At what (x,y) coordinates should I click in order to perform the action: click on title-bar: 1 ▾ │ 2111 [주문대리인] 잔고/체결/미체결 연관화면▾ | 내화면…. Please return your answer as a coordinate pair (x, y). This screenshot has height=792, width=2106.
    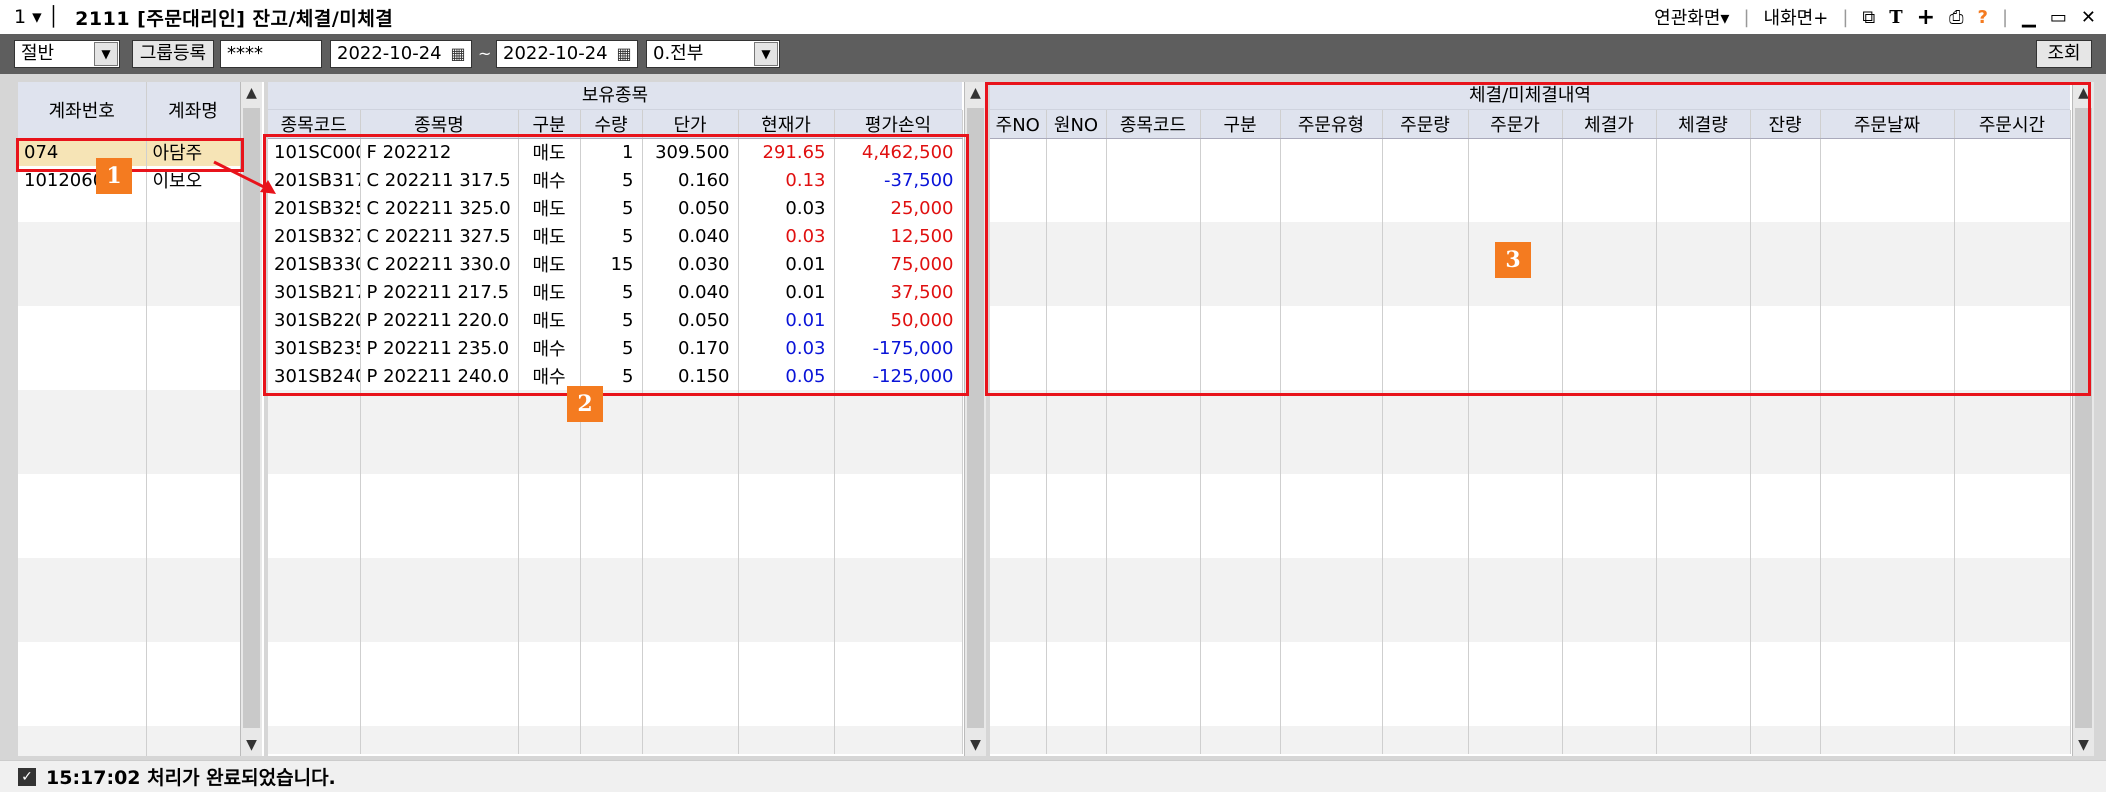
    Looking at the image, I should click on (1053, 17).